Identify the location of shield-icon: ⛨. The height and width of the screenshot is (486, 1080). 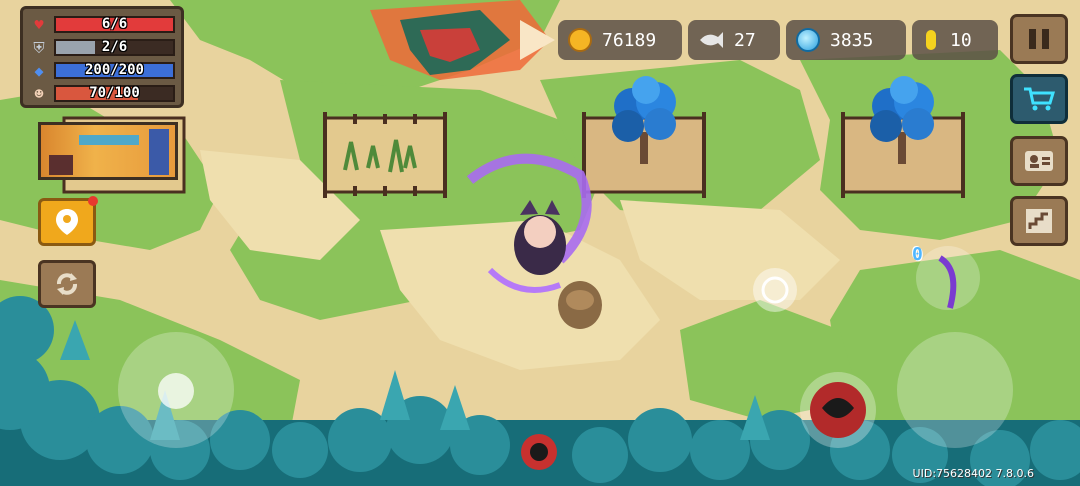
(39, 47).